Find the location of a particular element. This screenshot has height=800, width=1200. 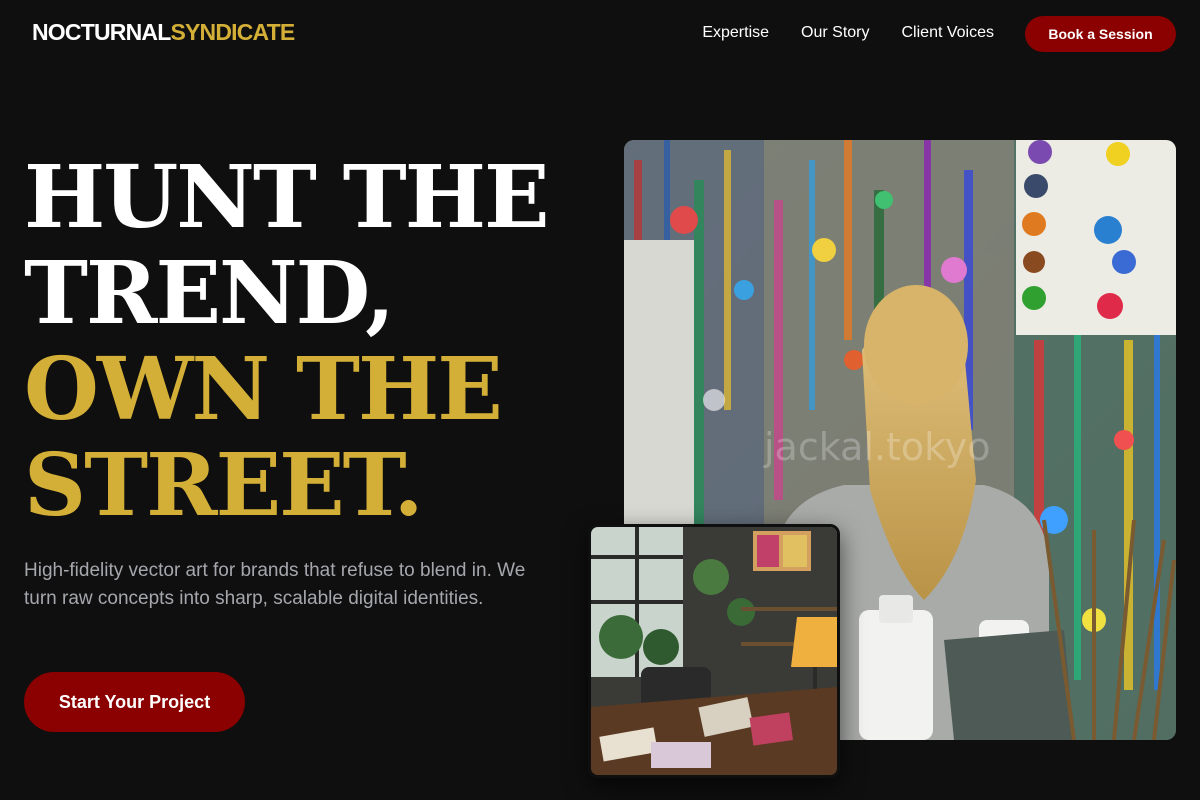

brand-logo: NOCTURNALSYNDICATE is located at coordinates (163, 32).